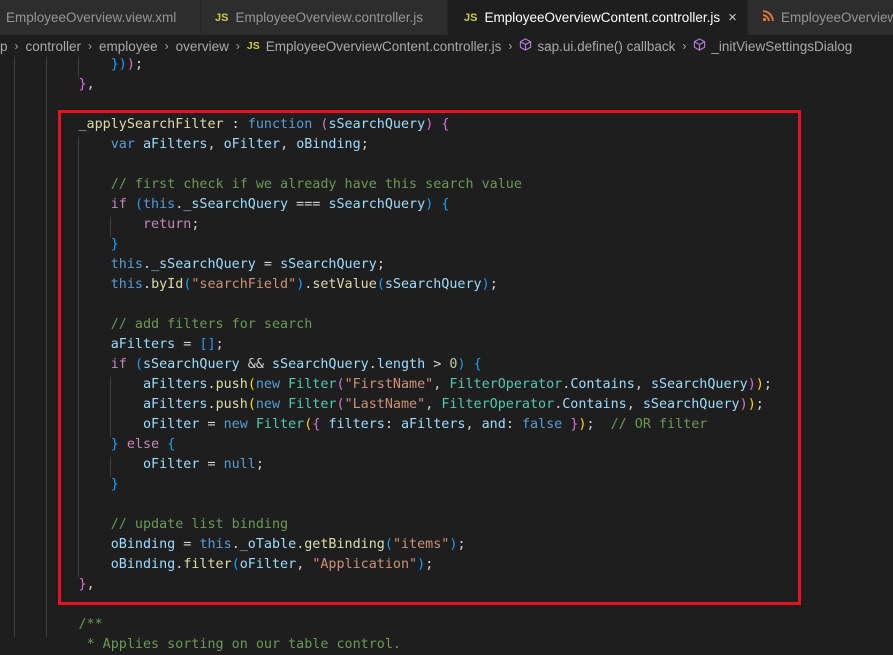 This screenshot has height=655, width=893. What do you see at coordinates (54, 85) in the screenshot?
I see `code-line: },` at bounding box center [54, 85].